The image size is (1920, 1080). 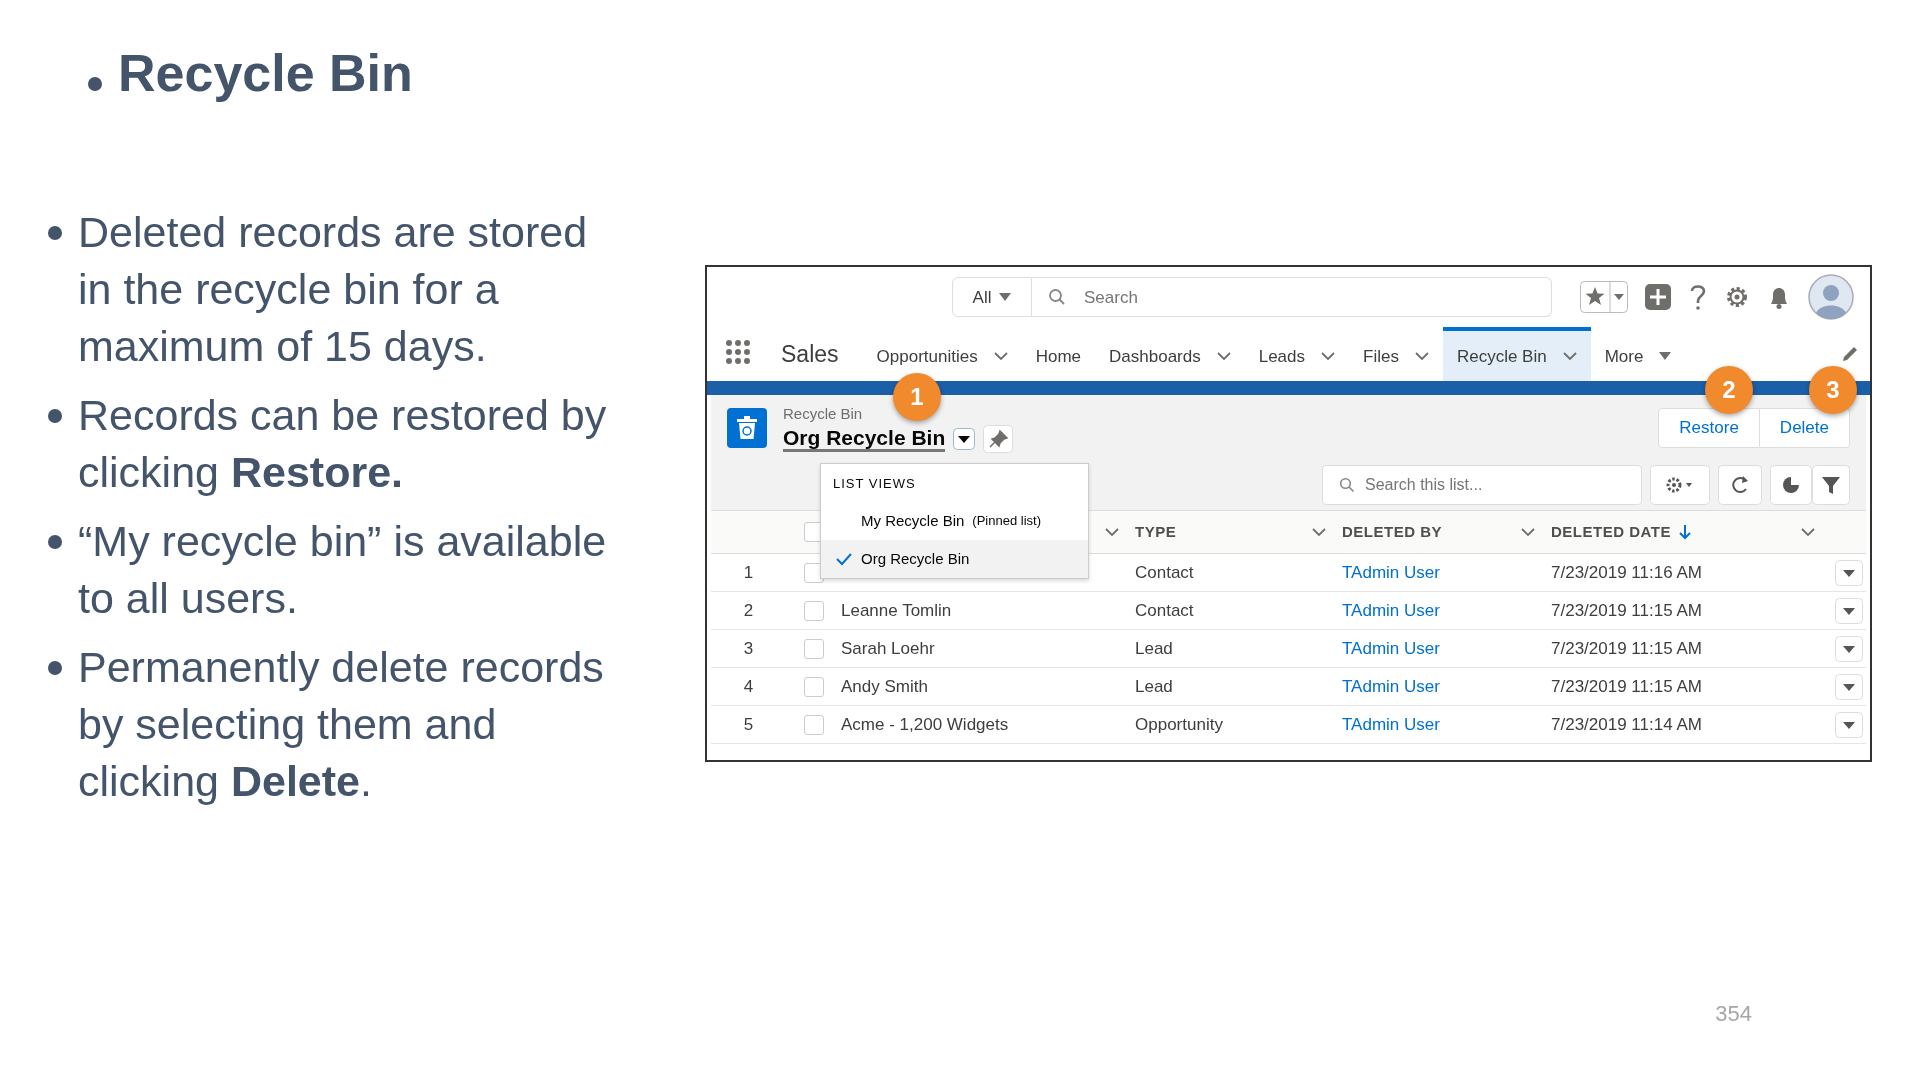 I want to click on object-label: Recycle Bin, so click(x=823, y=413).